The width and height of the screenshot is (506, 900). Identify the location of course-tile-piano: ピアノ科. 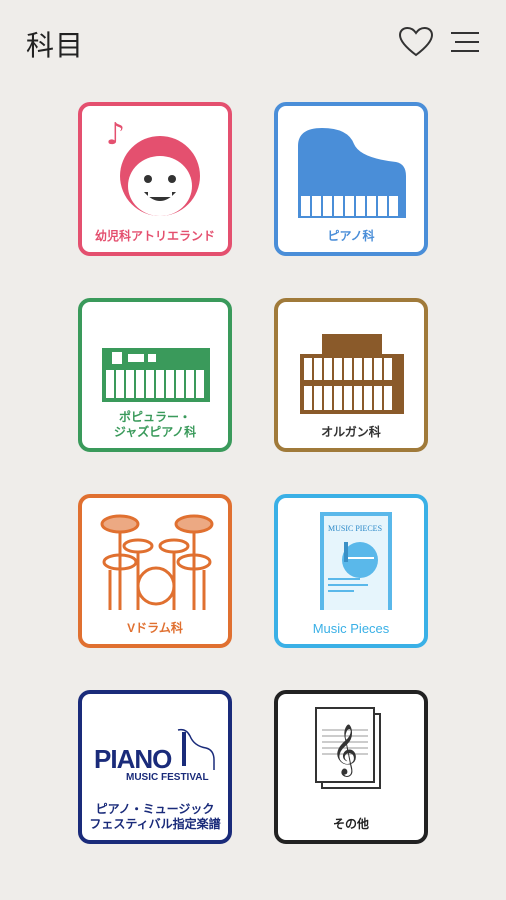
(351, 179).